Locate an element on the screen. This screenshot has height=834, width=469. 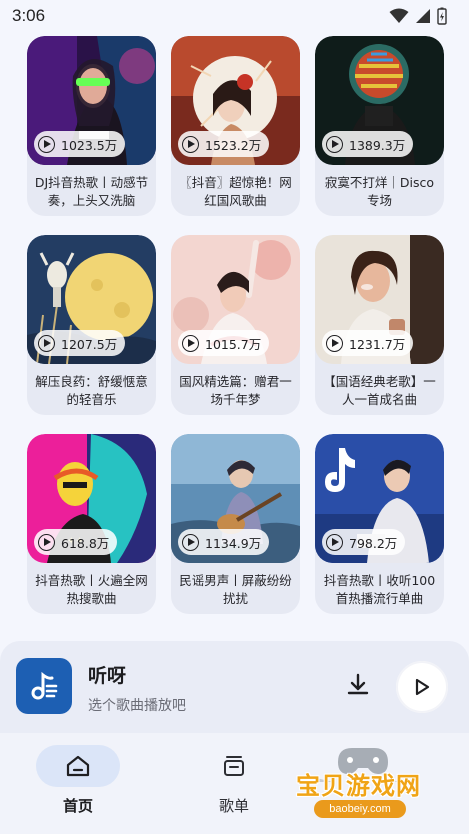
nav-playlist-indicator is located at coordinates (234, 766).